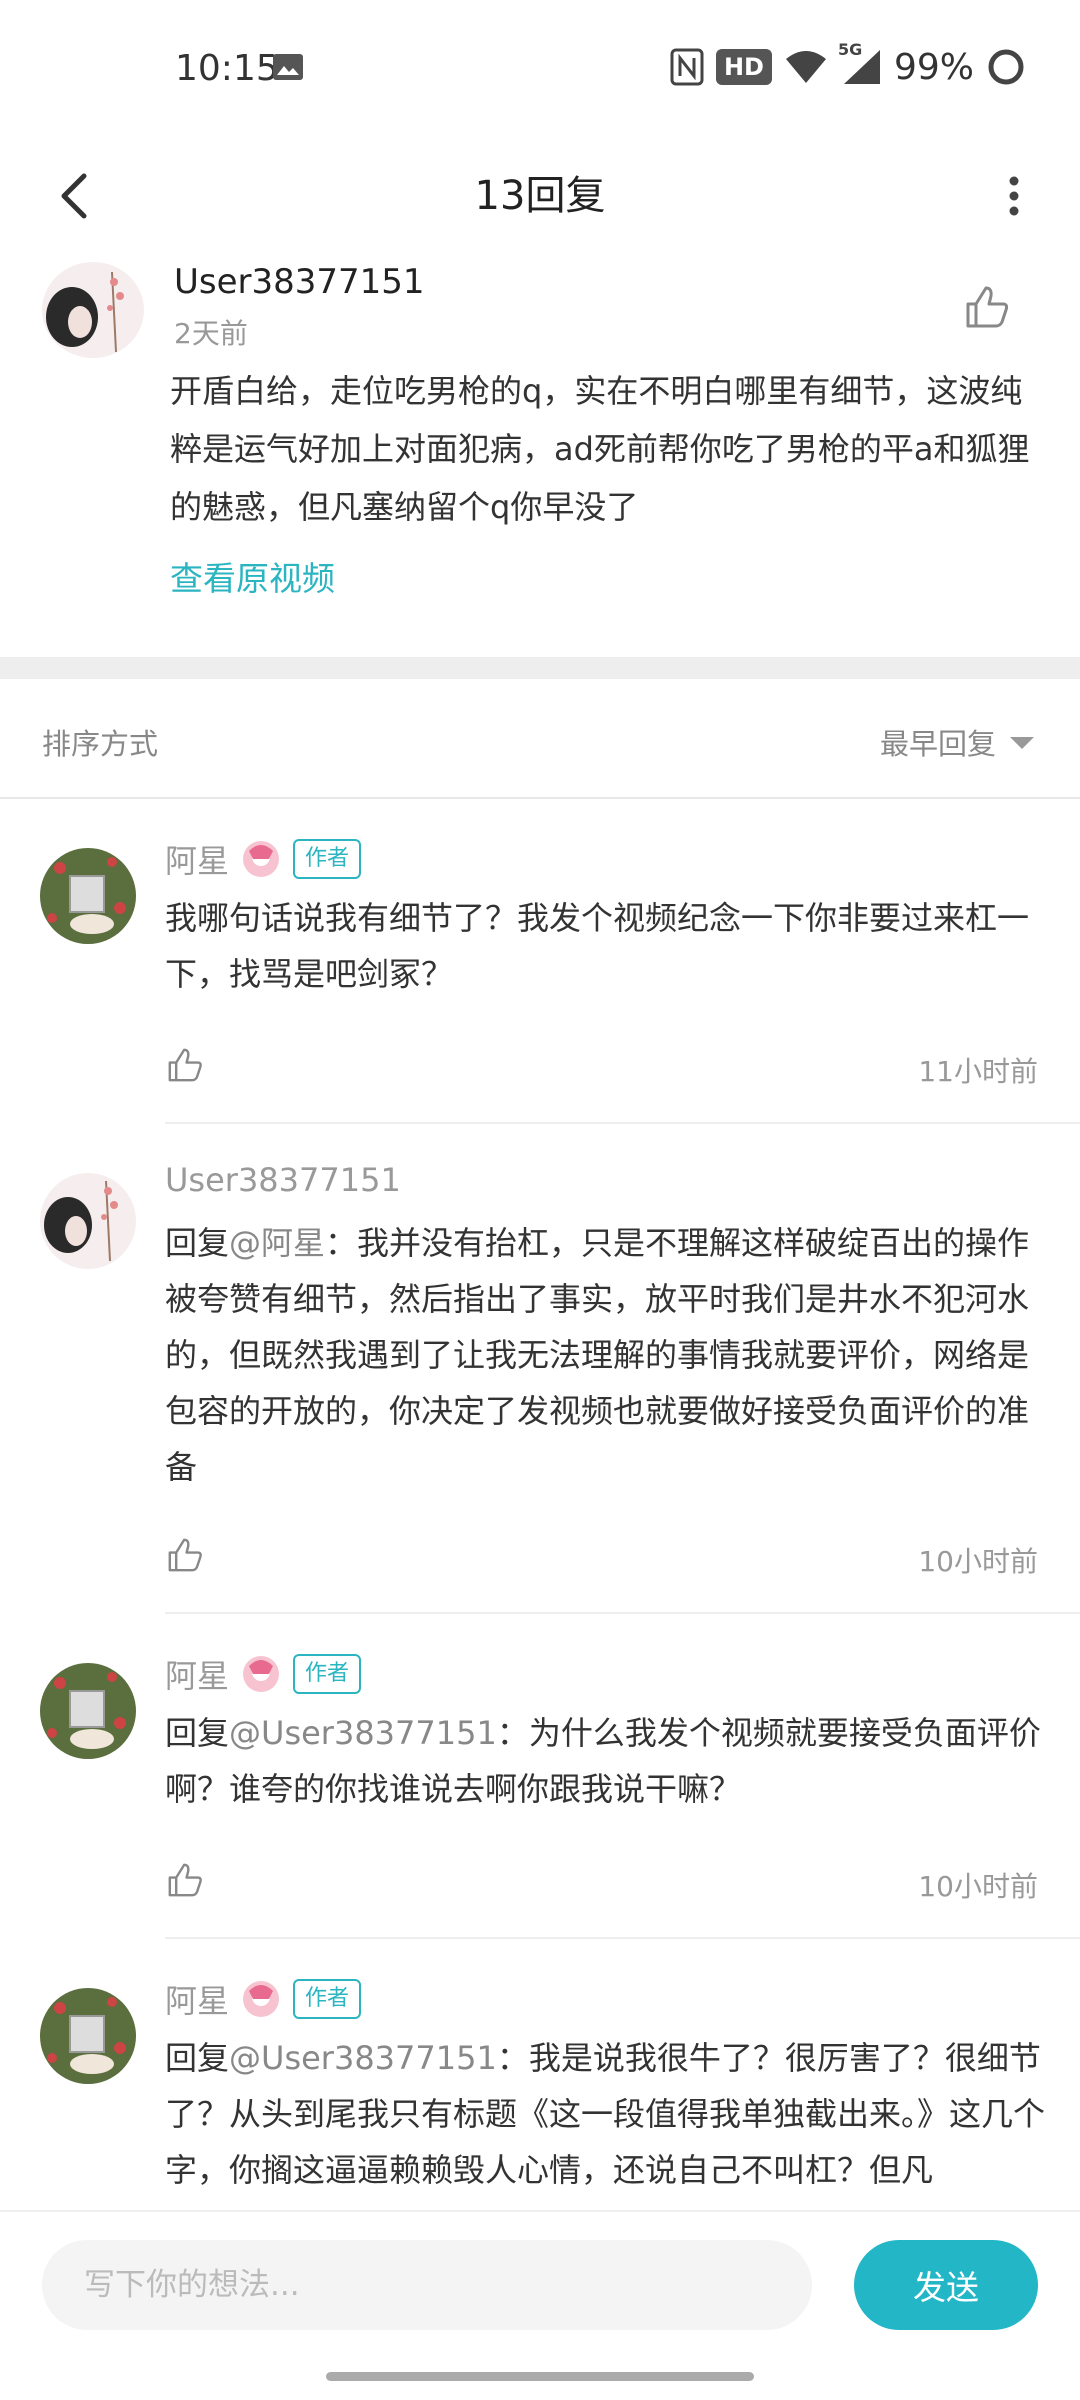 Image resolution: width=1080 pixels, height=2400 pixels. Describe the element at coordinates (946, 2285) in the screenshot. I see `send-button: 发送` at that location.